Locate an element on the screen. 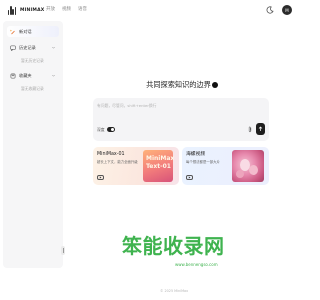  card-description: 每个想法都是一部大片 is located at coordinates (203, 162).